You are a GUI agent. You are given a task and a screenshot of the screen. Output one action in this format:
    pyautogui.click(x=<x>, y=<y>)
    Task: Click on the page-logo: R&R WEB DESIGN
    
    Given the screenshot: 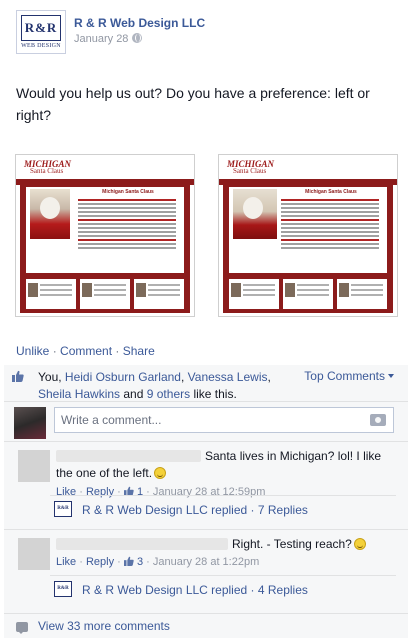 What is the action you would take?
    pyautogui.click(x=41, y=32)
    